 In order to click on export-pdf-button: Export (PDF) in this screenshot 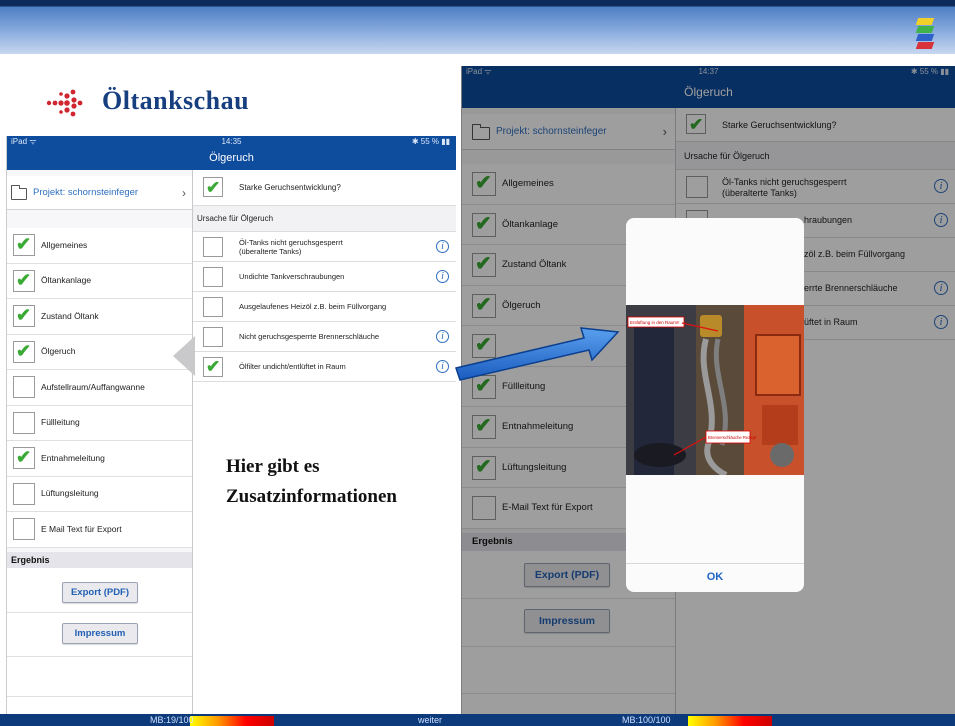, I will do `click(100, 592)`.